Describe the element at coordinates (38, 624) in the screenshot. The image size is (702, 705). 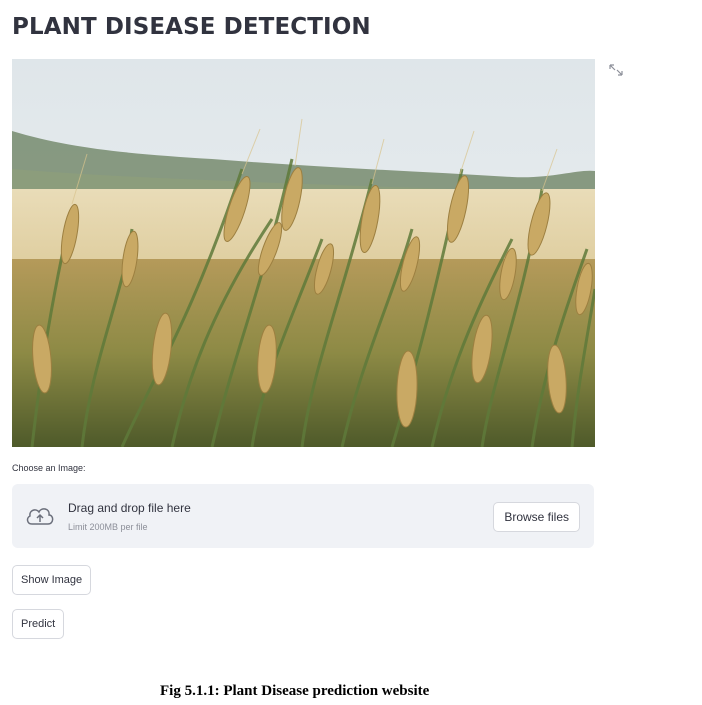
I see `predict-button: Predict` at that location.